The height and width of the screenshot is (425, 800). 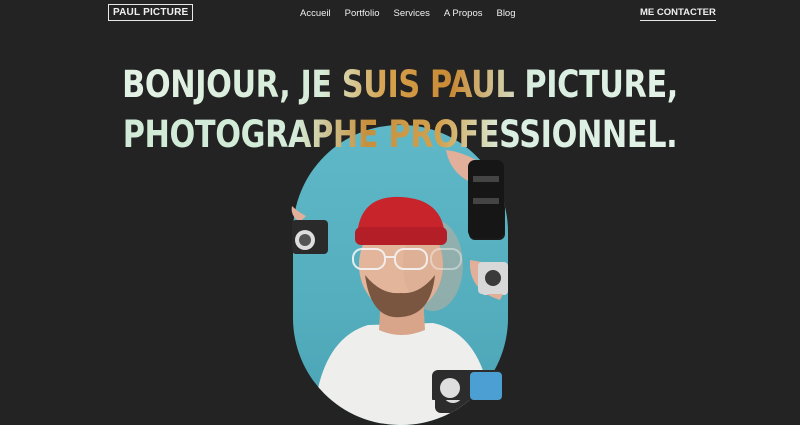 What do you see at coordinates (151, 12) in the screenshot?
I see `logo: PAUL PICTURE` at bounding box center [151, 12].